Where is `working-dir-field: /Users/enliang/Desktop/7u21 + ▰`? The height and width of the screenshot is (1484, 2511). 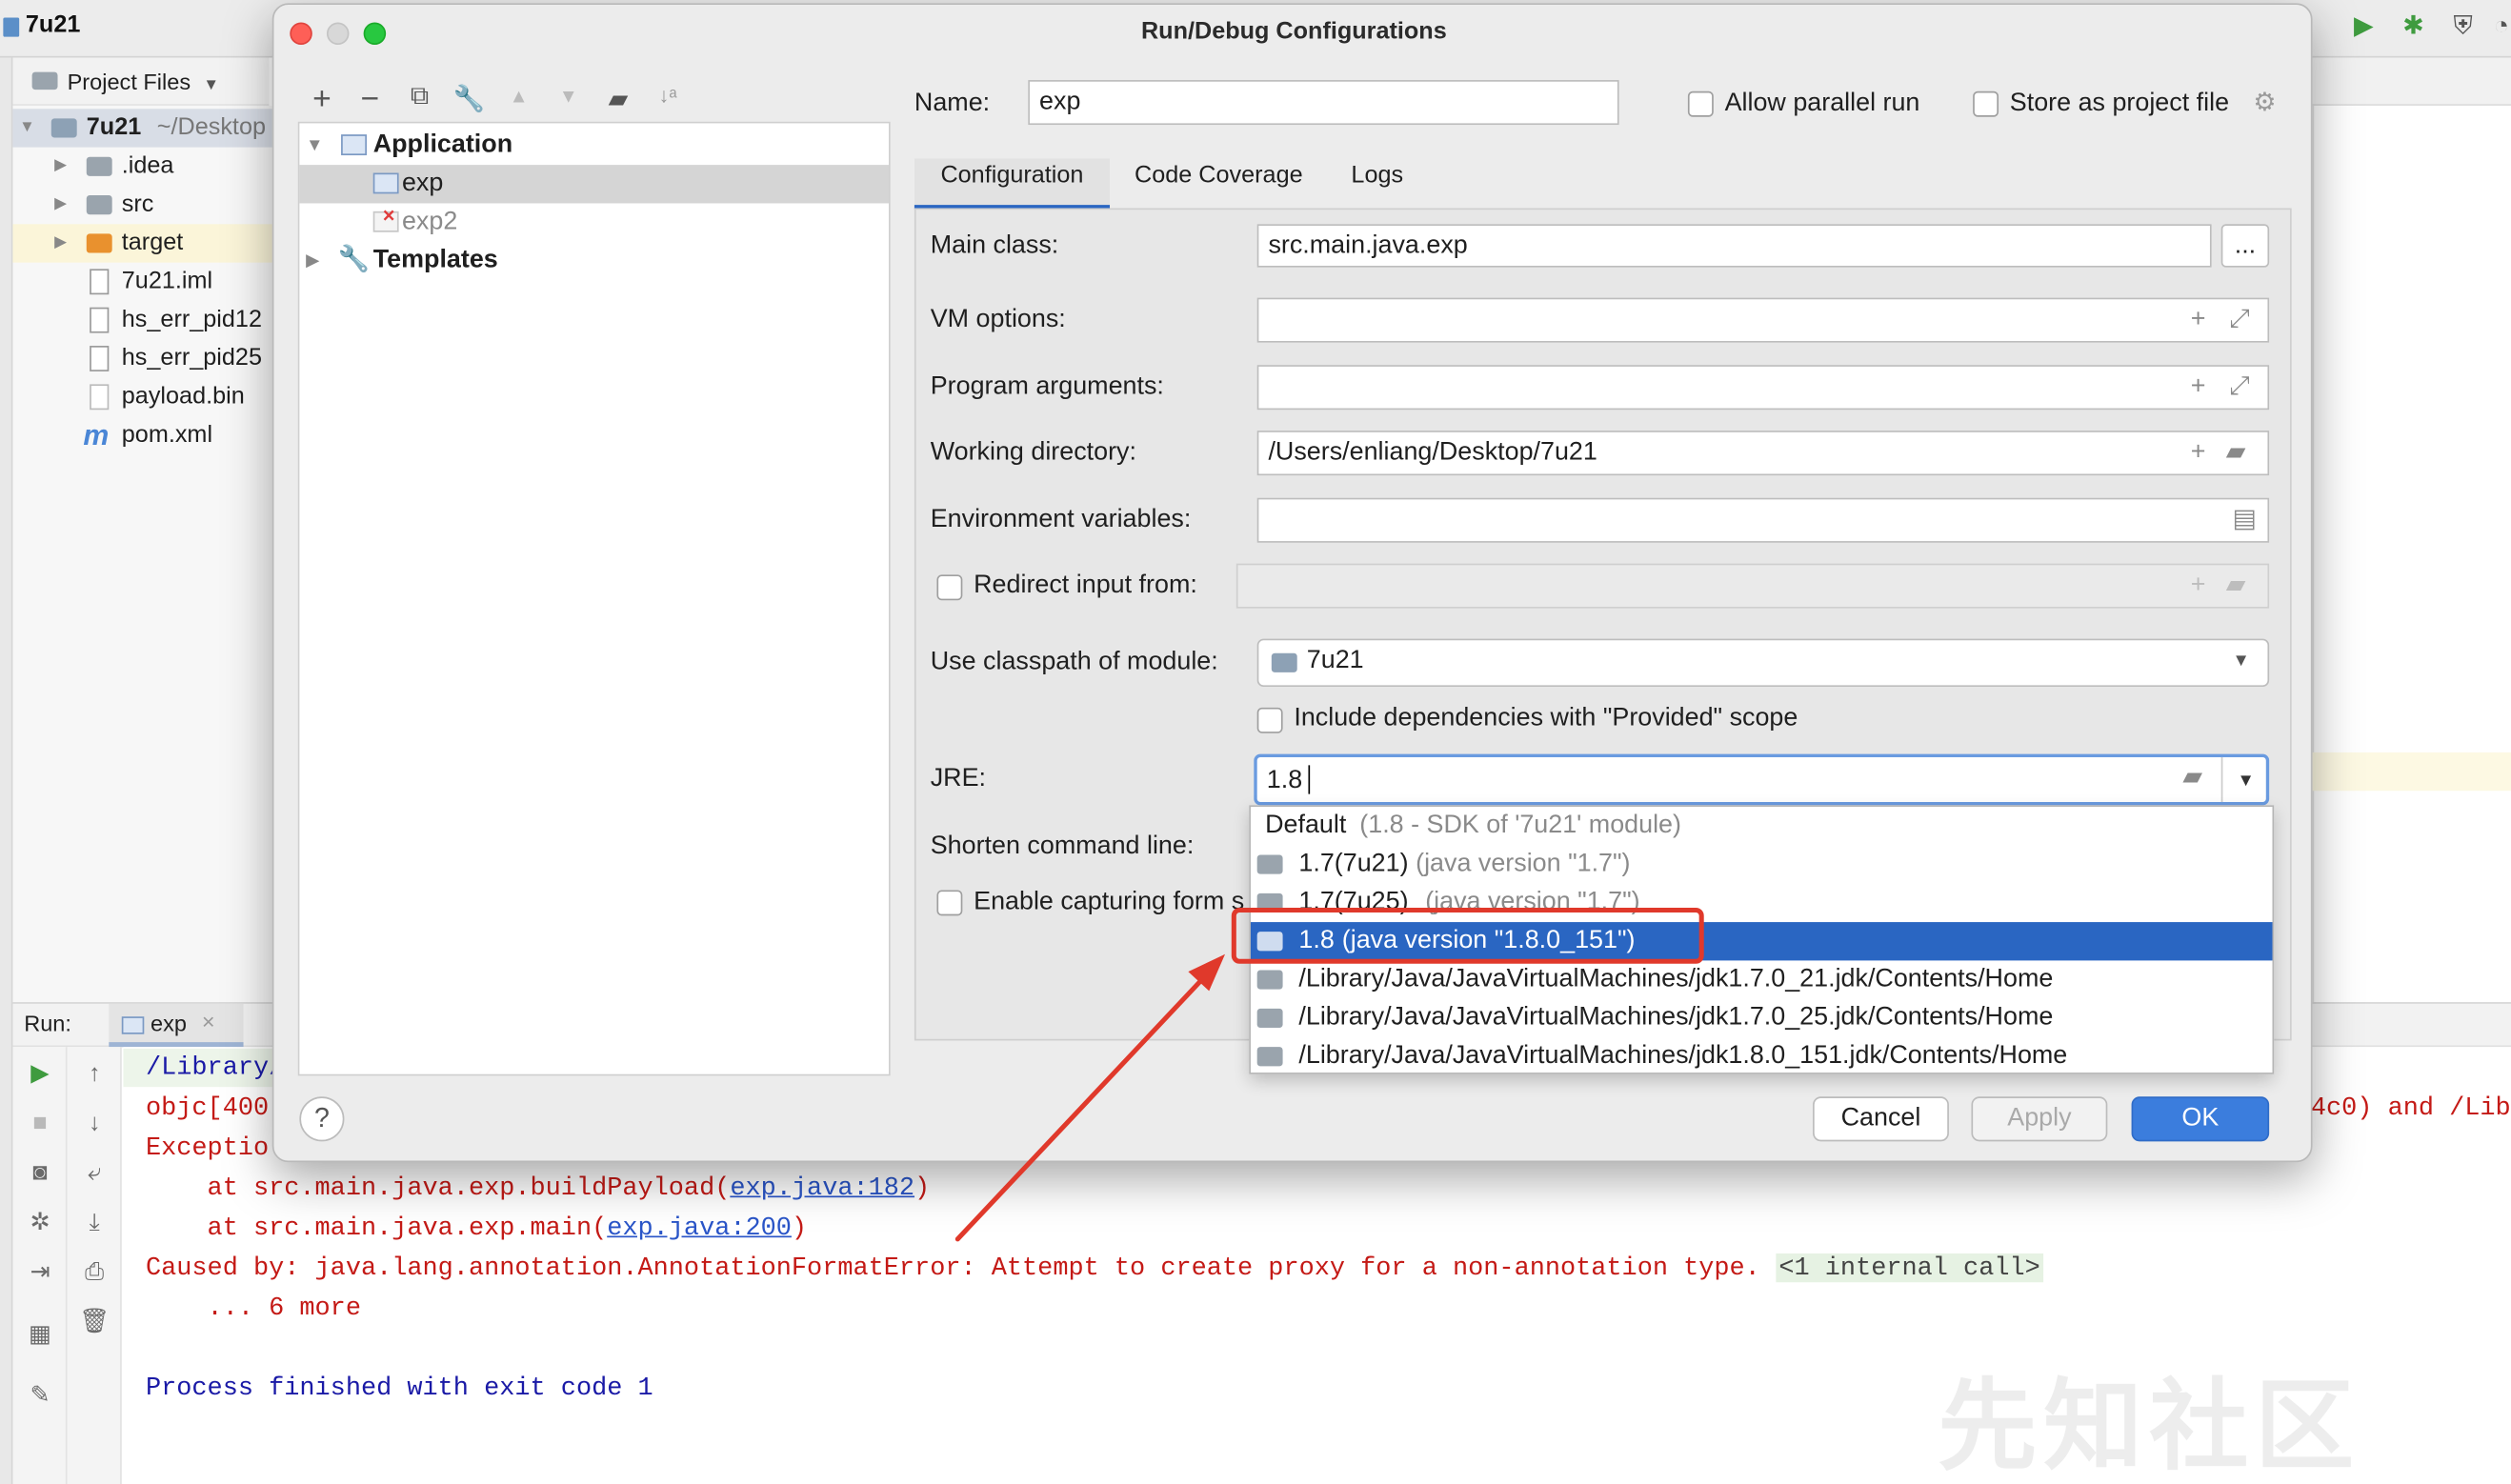
working-dir-field: /Users/enliang/Desktop/7u21 + ▰ is located at coordinates (1763, 454).